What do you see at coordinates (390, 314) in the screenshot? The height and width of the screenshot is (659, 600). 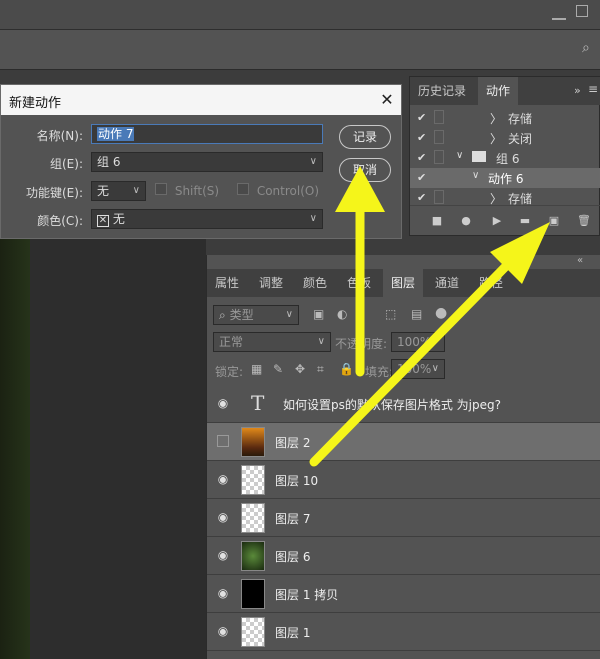 I see `shape-filter-icon: ⬚` at bounding box center [390, 314].